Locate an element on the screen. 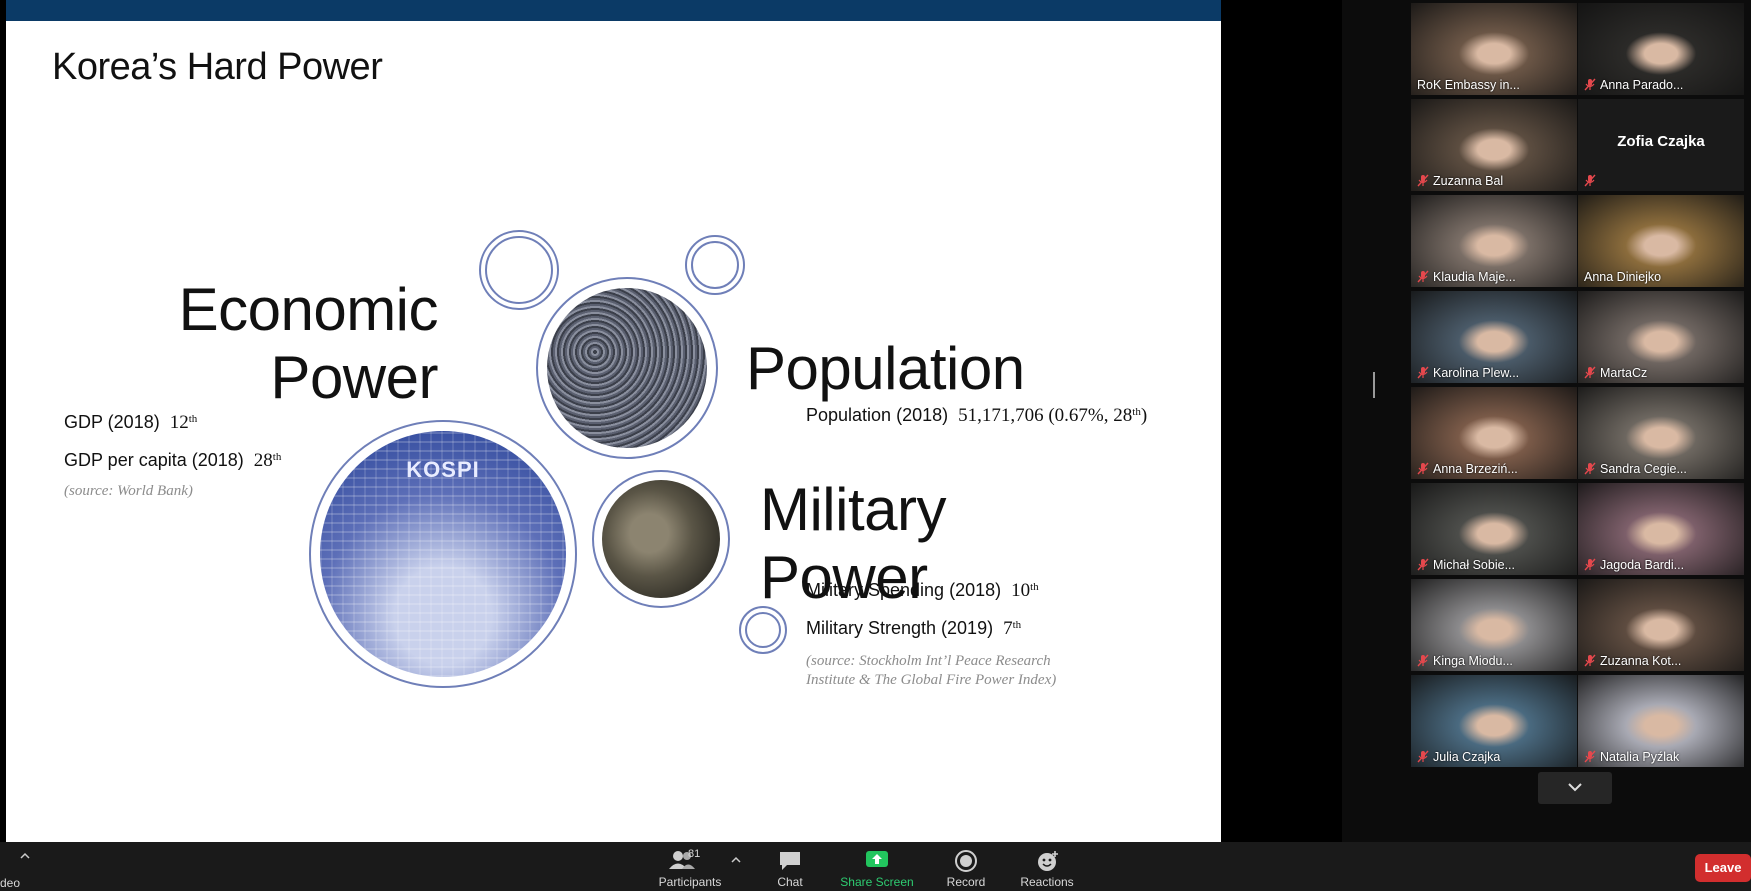 This screenshot has height=891, width=1751. gdp-label: GDP (2018) is located at coordinates (112, 422).